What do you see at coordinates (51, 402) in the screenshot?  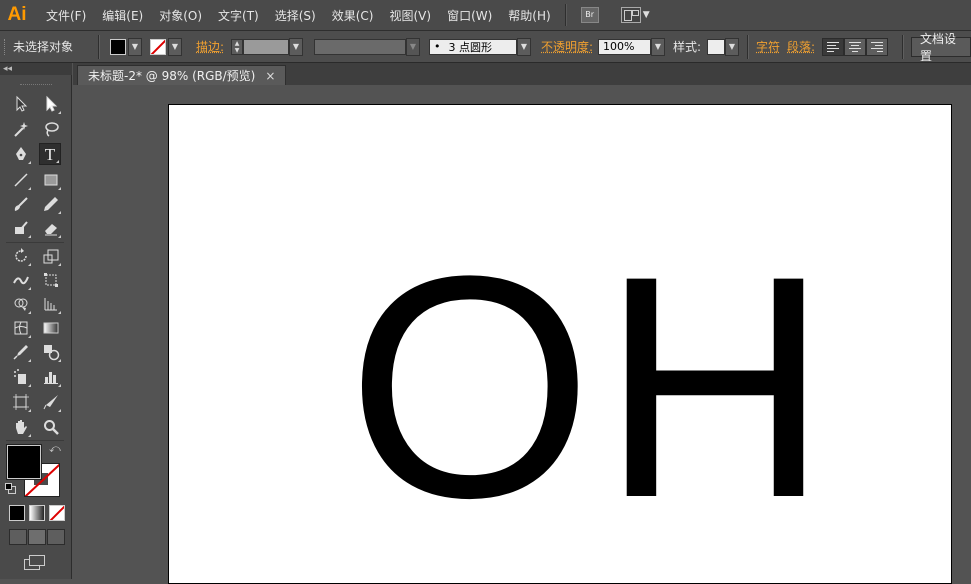 I see `slice-tool-icon` at bounding box center [51, 402].